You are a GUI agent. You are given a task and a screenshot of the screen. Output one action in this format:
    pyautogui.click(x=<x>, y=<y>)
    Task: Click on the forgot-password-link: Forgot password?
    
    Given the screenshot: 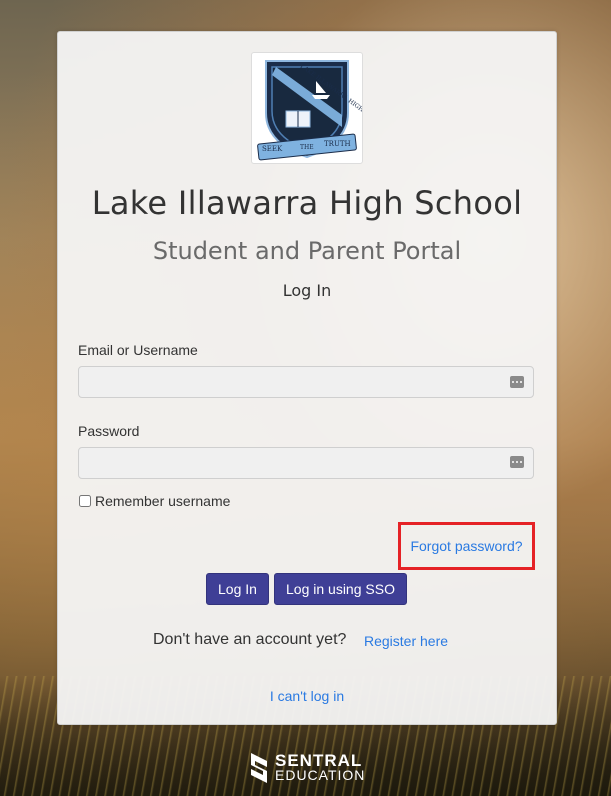 What is the action you would take?
    pyautogui.click(x=466, y=546)
    